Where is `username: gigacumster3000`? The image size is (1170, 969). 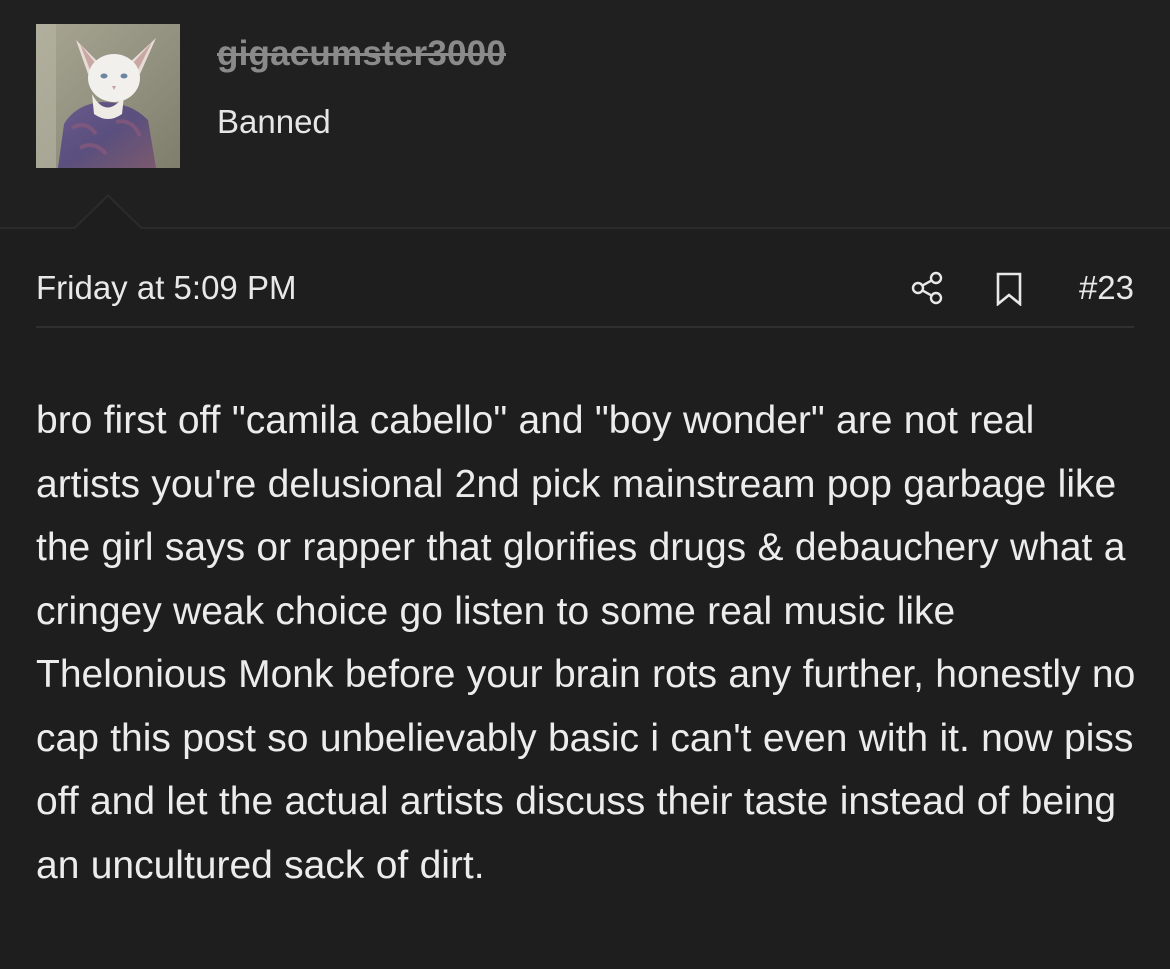
username: gigacumster3000 is located at coordinates (361, 54).